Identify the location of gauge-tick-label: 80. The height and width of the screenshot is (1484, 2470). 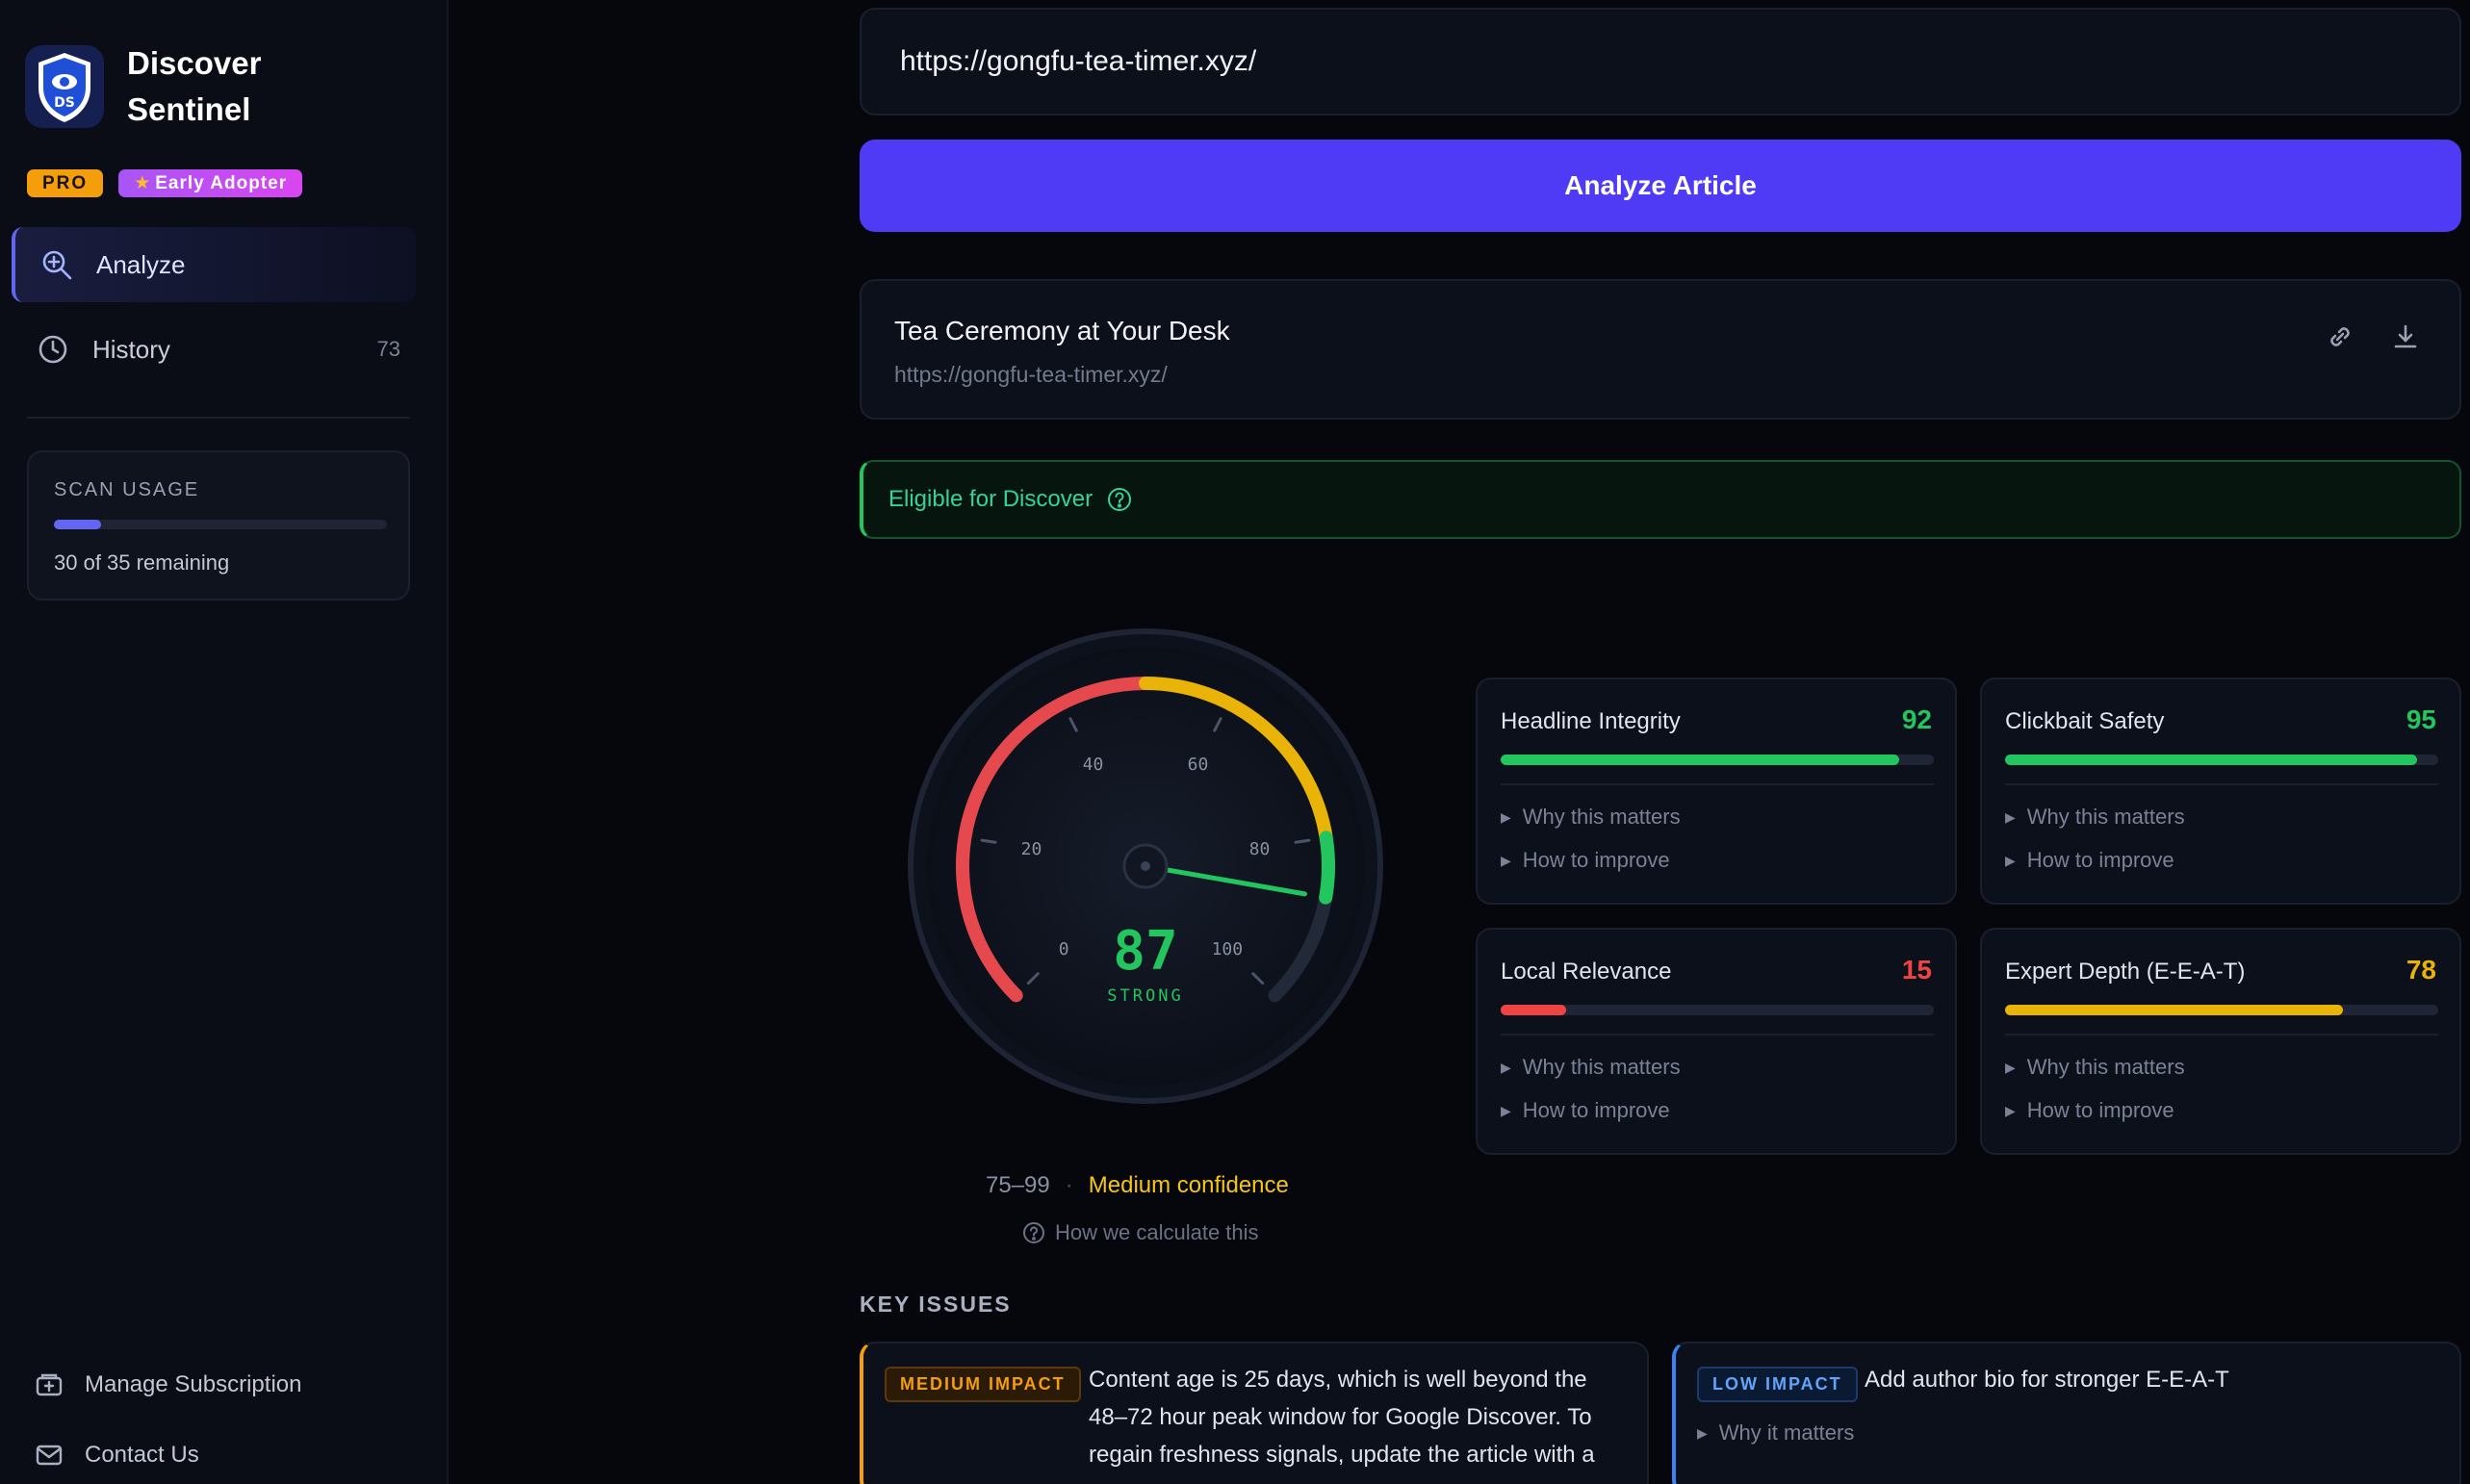
(1260, 849).